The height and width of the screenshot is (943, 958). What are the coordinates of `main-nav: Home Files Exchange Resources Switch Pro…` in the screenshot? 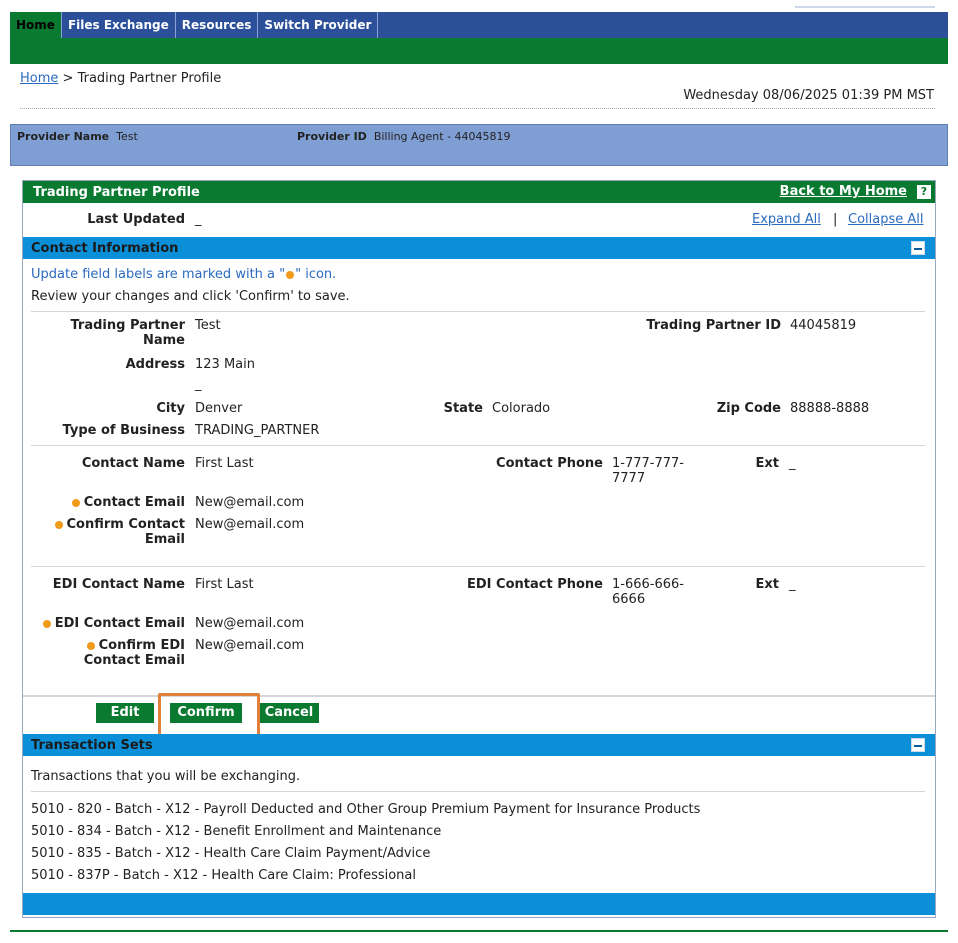 It's located at (479, 25).